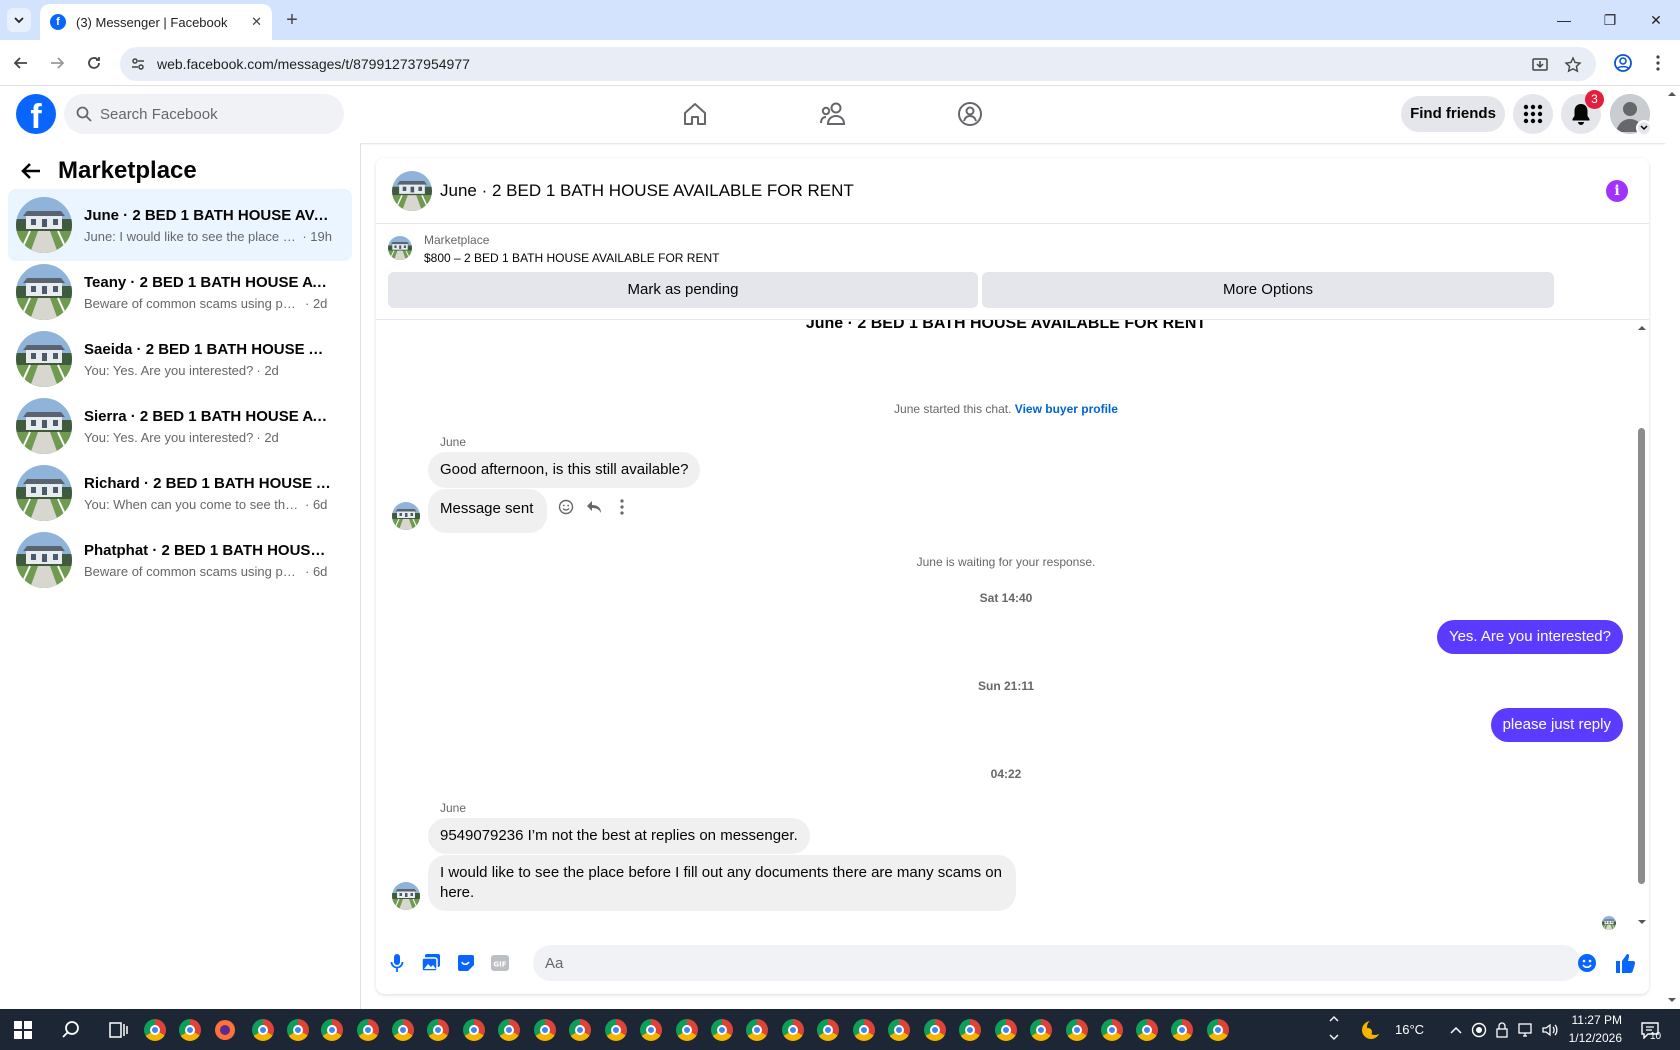  I want to click on outgoing-message: please just reply, so click(1556, 725).